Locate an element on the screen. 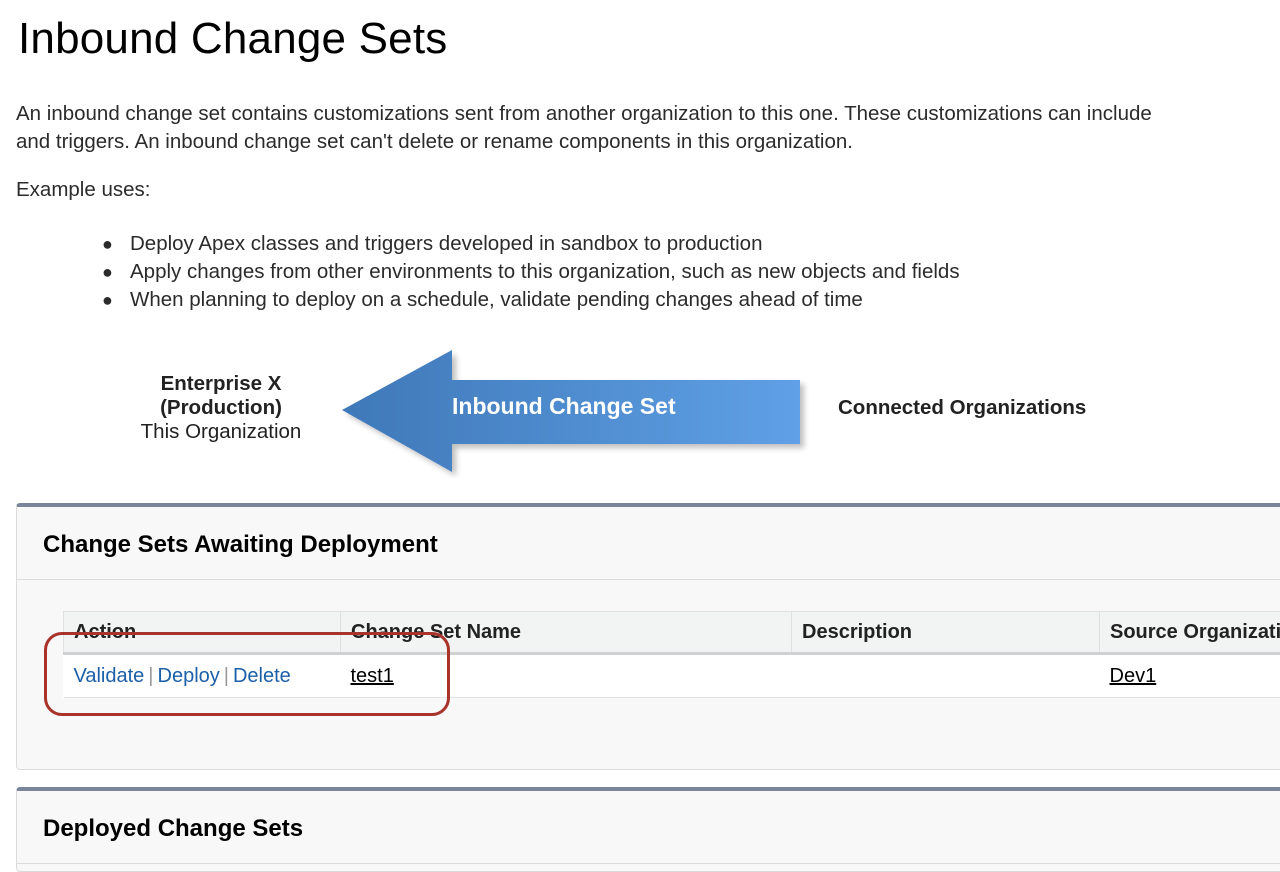 This screenshot has width=1280, height=872. deployed-change-sets-panel: Deployed Change Sets is located at coordinates (648, 829).